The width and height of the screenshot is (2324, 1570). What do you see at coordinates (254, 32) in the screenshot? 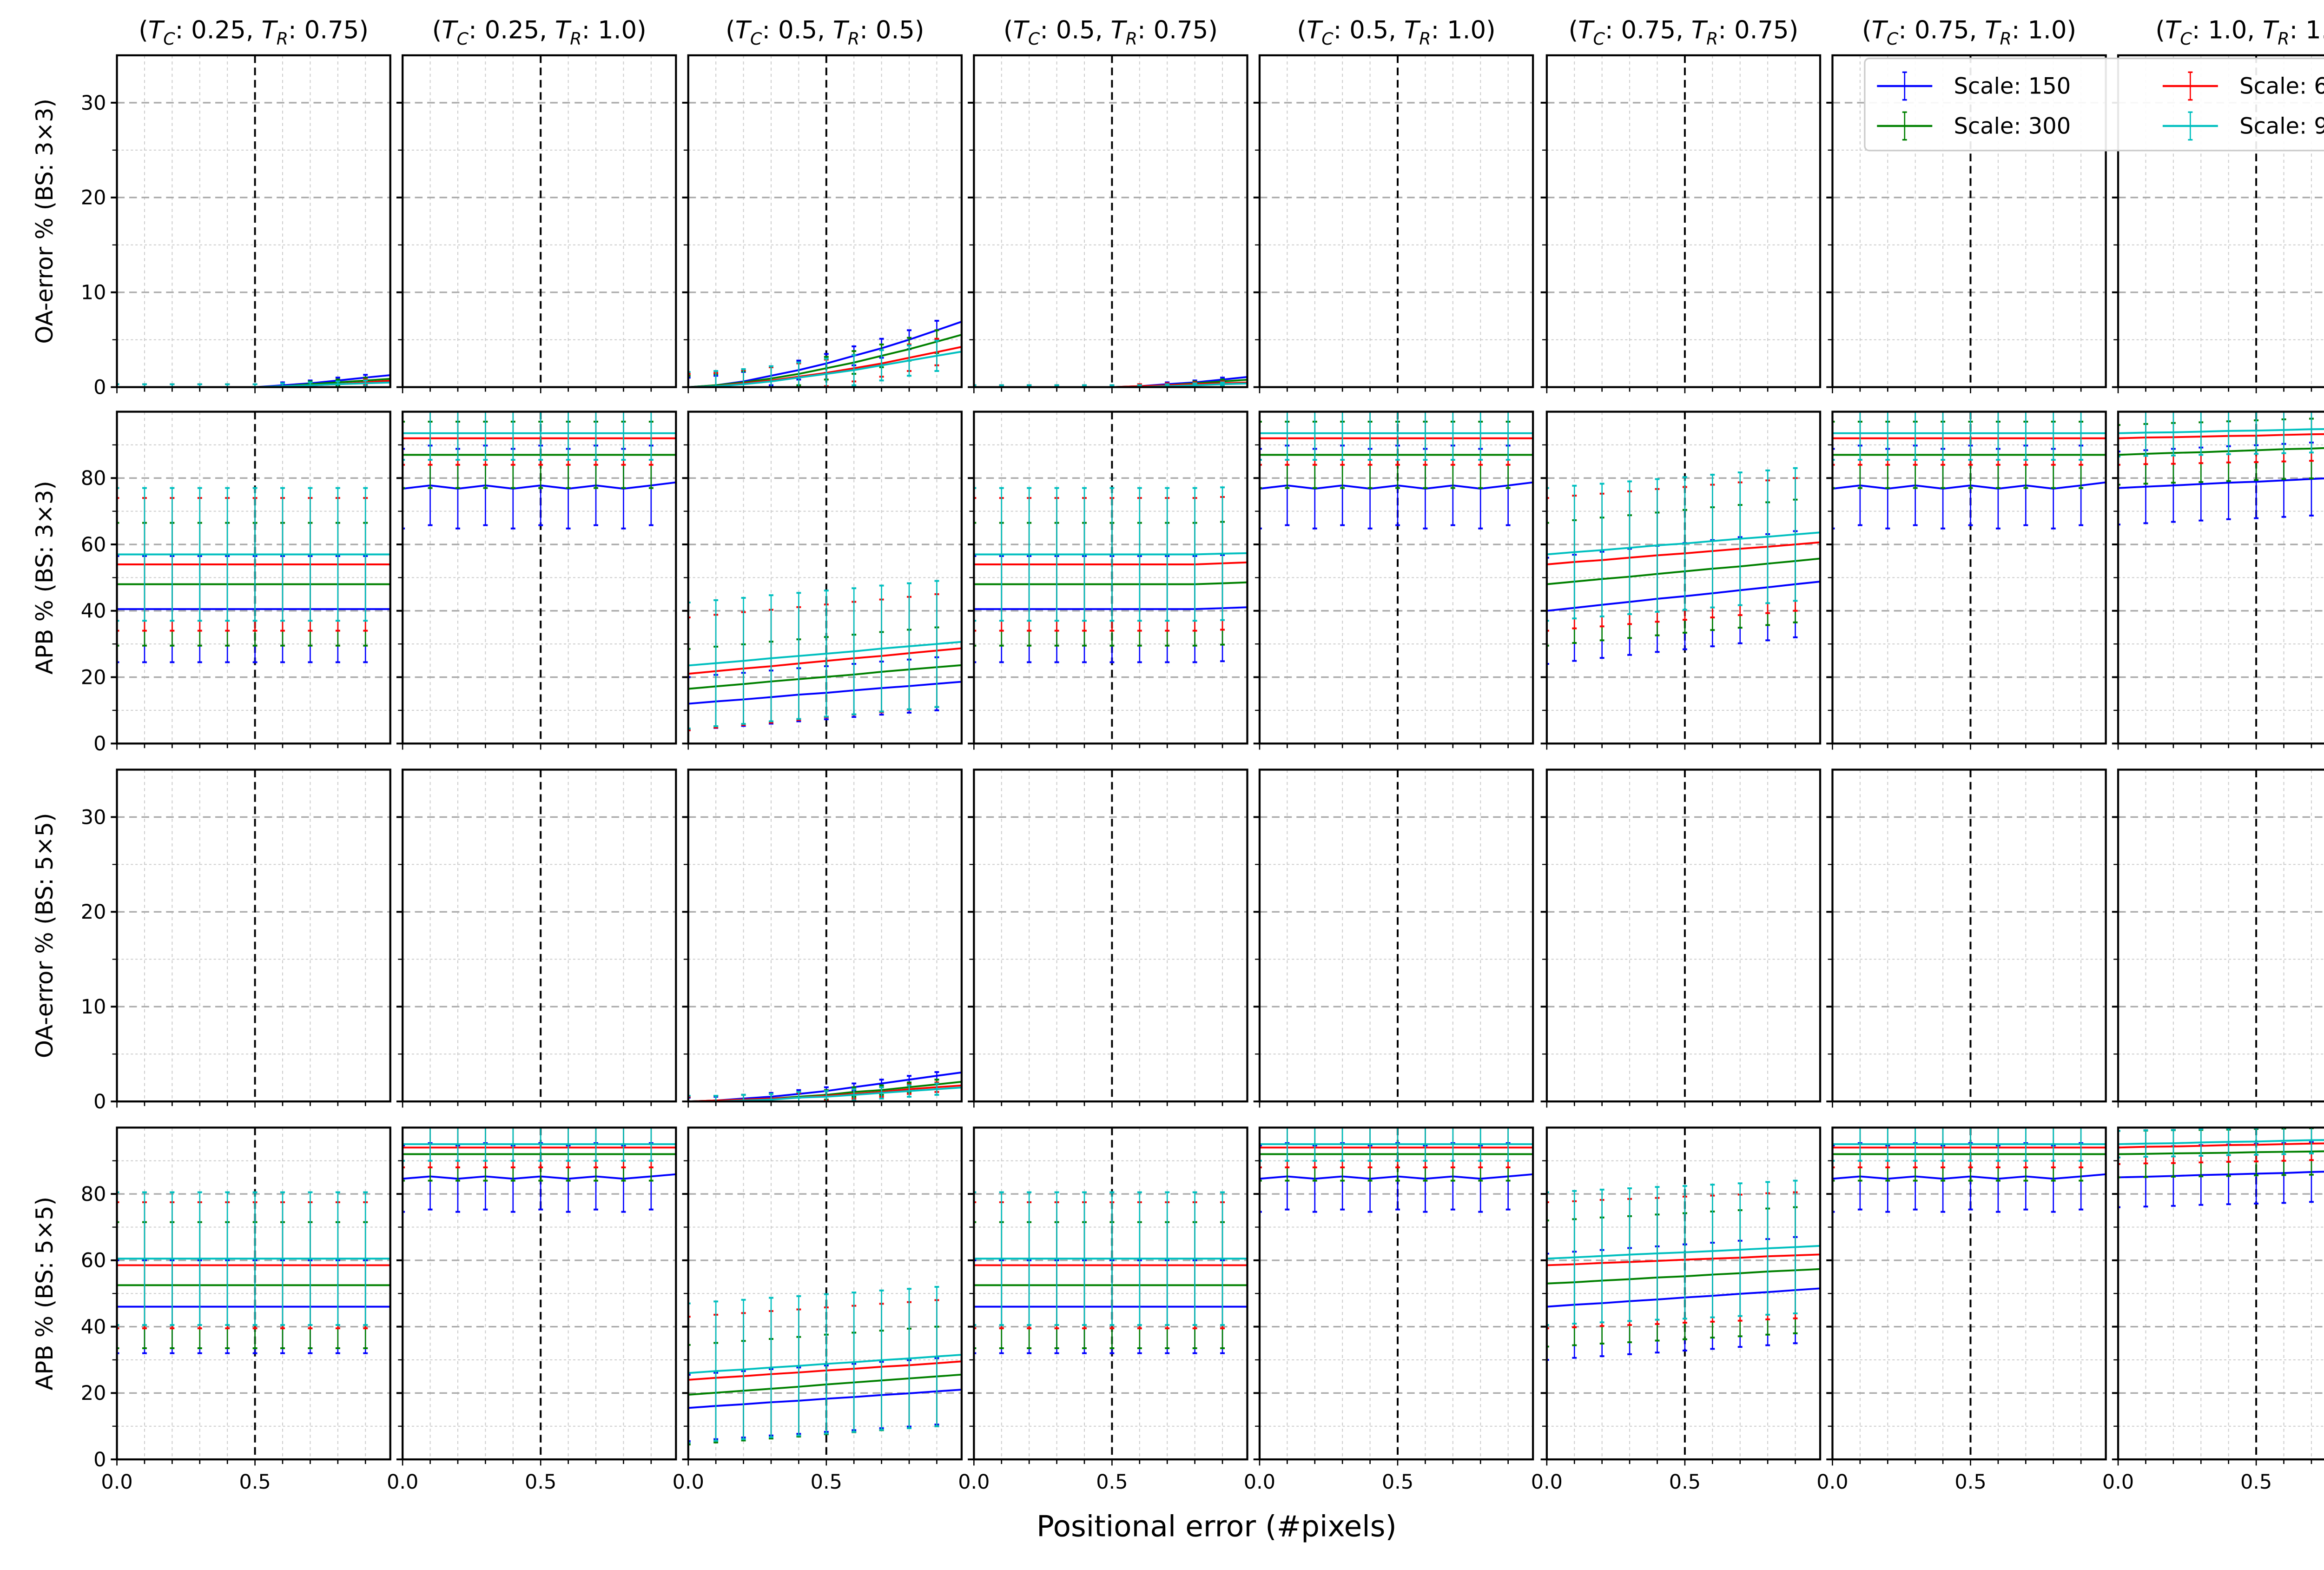
I see `column-title: (TC: 0.25, TR: 0.75)` at bounding box center [254, 32].